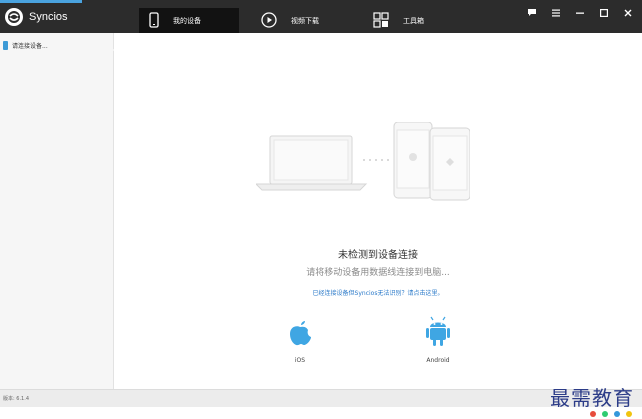 The image size is (642, 419). What do you see at coordinates (532, 13) in the screenshot?
I see `feedback-icon` at bounding box center [532, 13].